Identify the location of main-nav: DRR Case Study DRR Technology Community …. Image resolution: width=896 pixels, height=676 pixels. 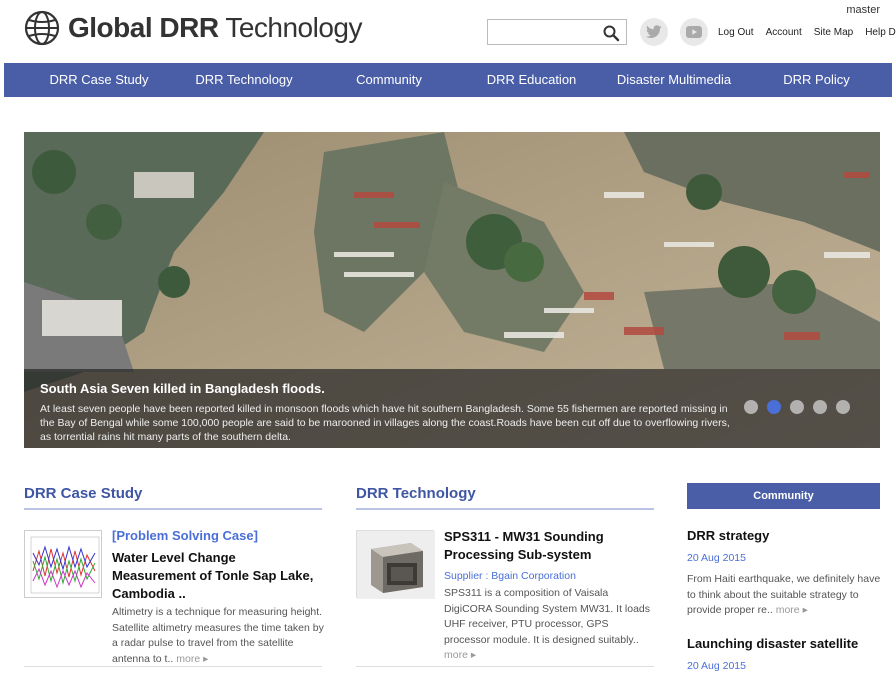
(448, 80).